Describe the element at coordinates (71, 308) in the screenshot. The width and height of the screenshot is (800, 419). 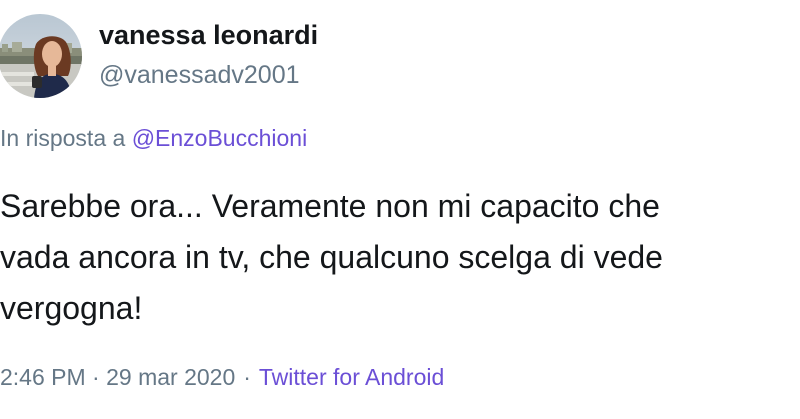
I see `tweet-text-line: vergogna!` at that location.